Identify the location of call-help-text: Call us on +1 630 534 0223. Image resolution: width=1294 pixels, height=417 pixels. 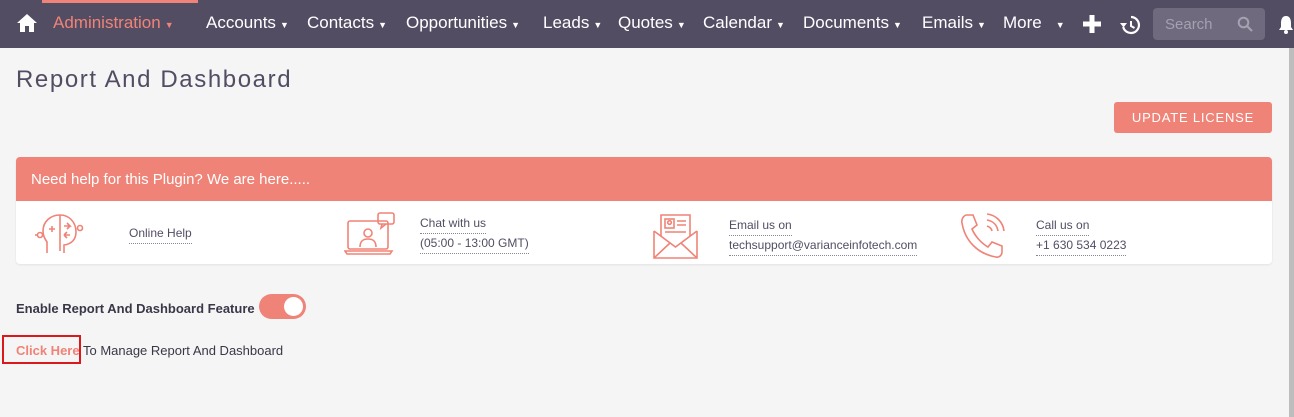
(1081, 236).